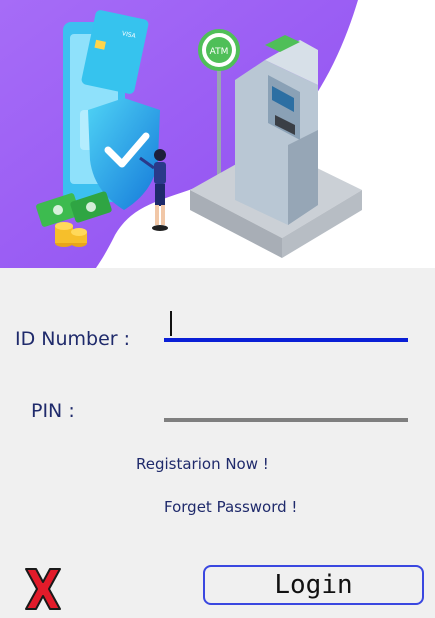  What do you see at coordinates (286, 327) in the screenshot?
I see `id-number-input` at bounding box center [286, 327].